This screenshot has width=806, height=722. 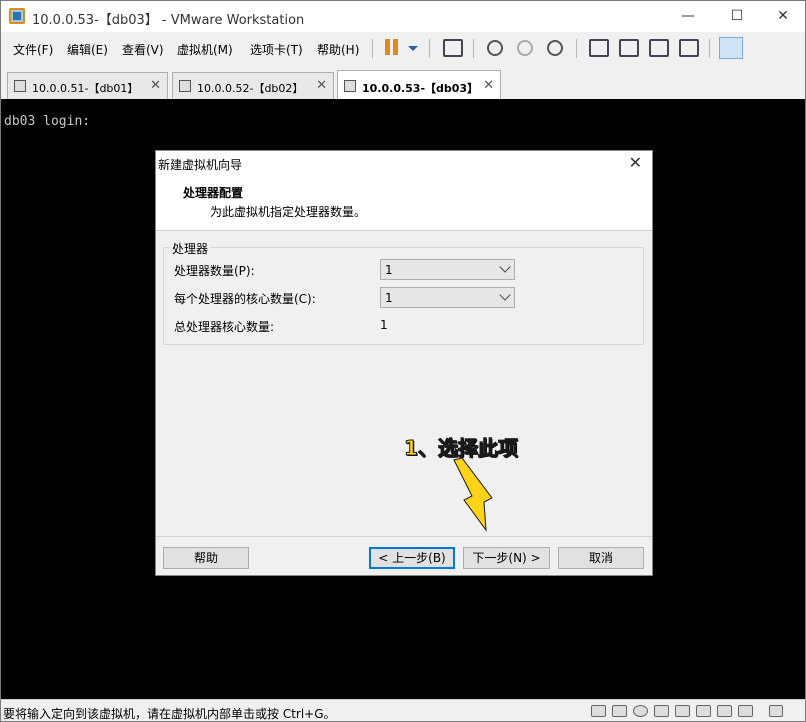 What do you see at coordinates (338, 49) in the screenshot?
I see `menu-help: 帮助(H)` at bounding box center [338, 49].